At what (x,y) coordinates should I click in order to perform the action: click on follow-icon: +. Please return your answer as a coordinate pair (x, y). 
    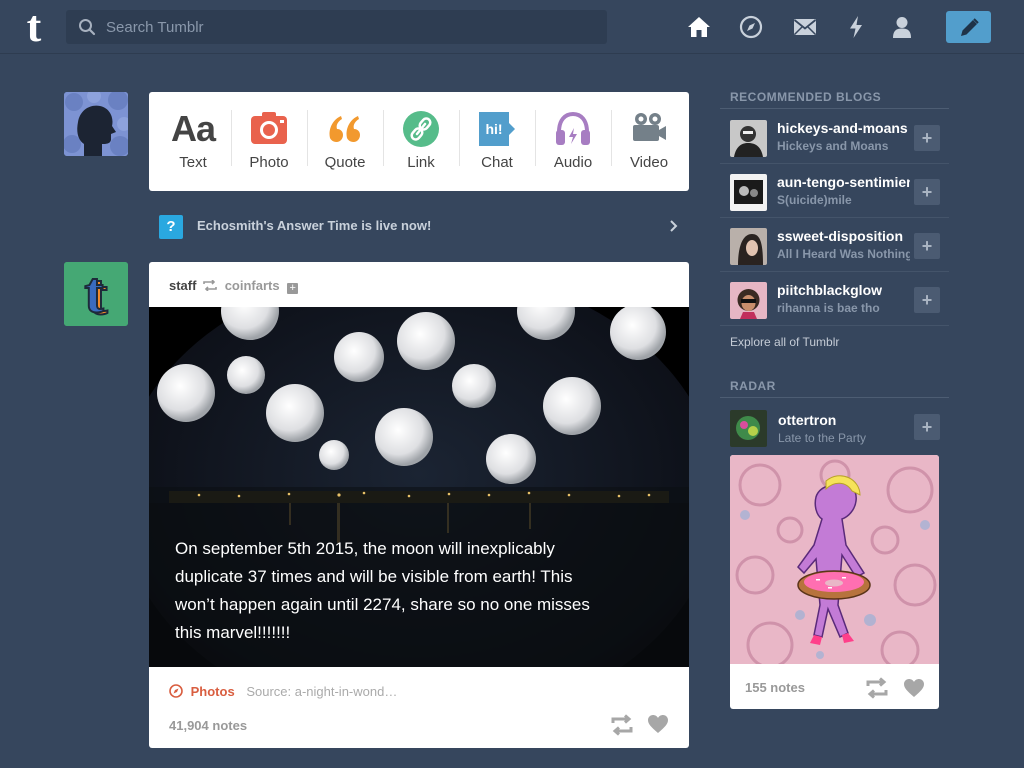
    Looking at the image, I should click on (293, 288).